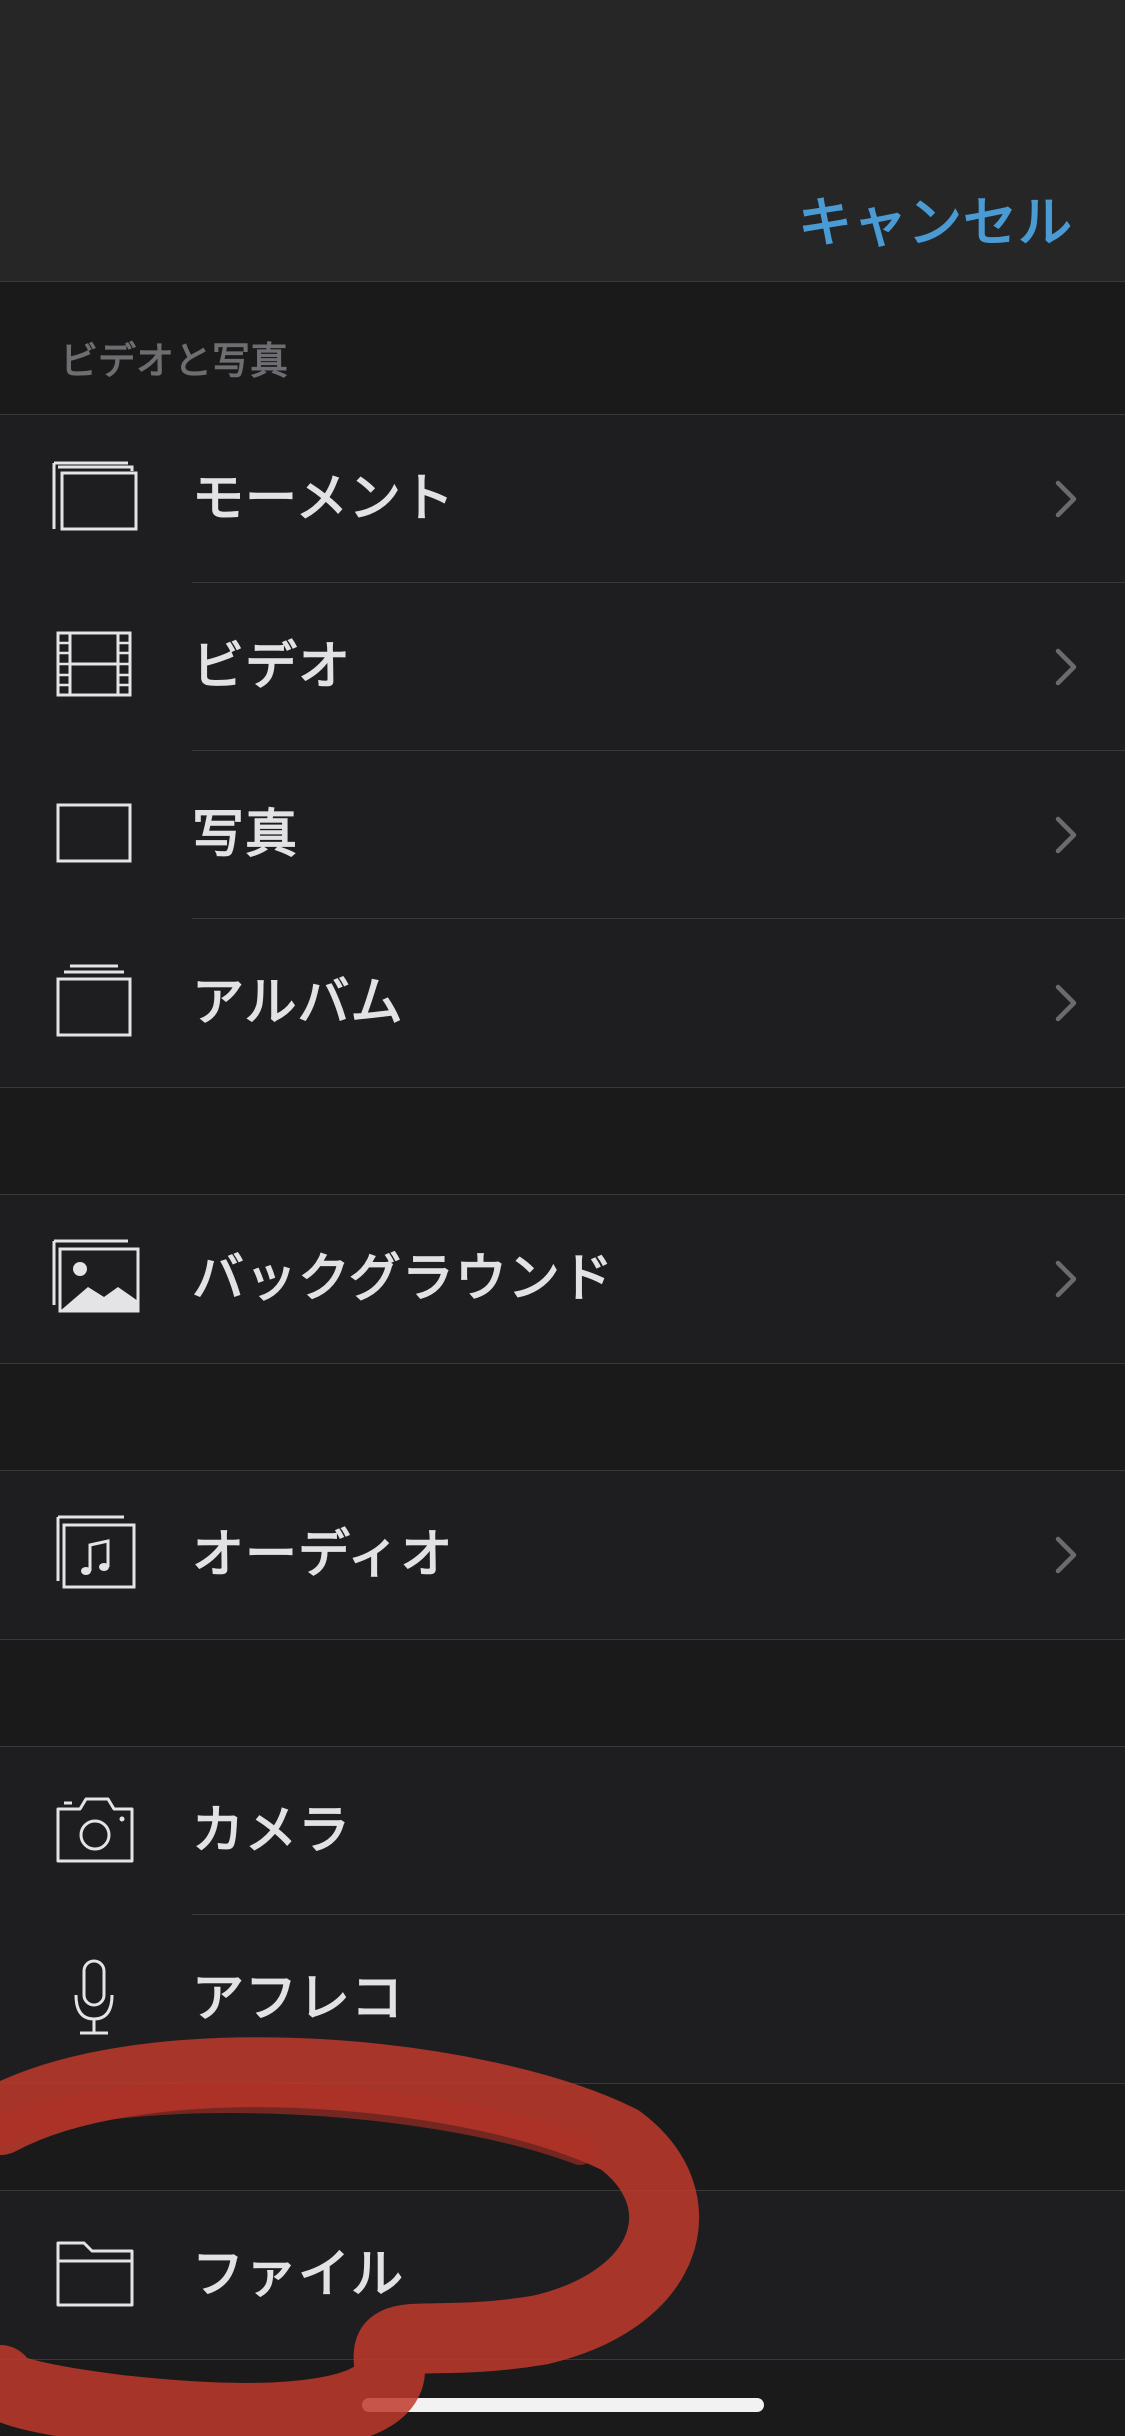 The image size is (1125, 2436). What do you see at coordinates (935, 217) in the screenshot?
I see `cancel-button: キャンセル` at bounding box center [935, 217].